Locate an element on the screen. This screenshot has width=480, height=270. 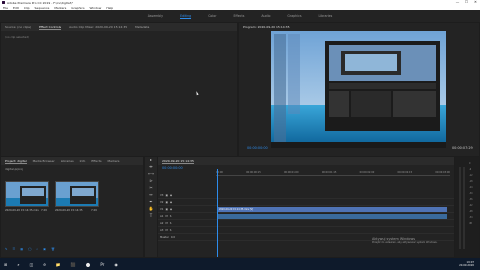
program-timecode-duration: 00:00:07:29 is located at coordinates (462, 148).